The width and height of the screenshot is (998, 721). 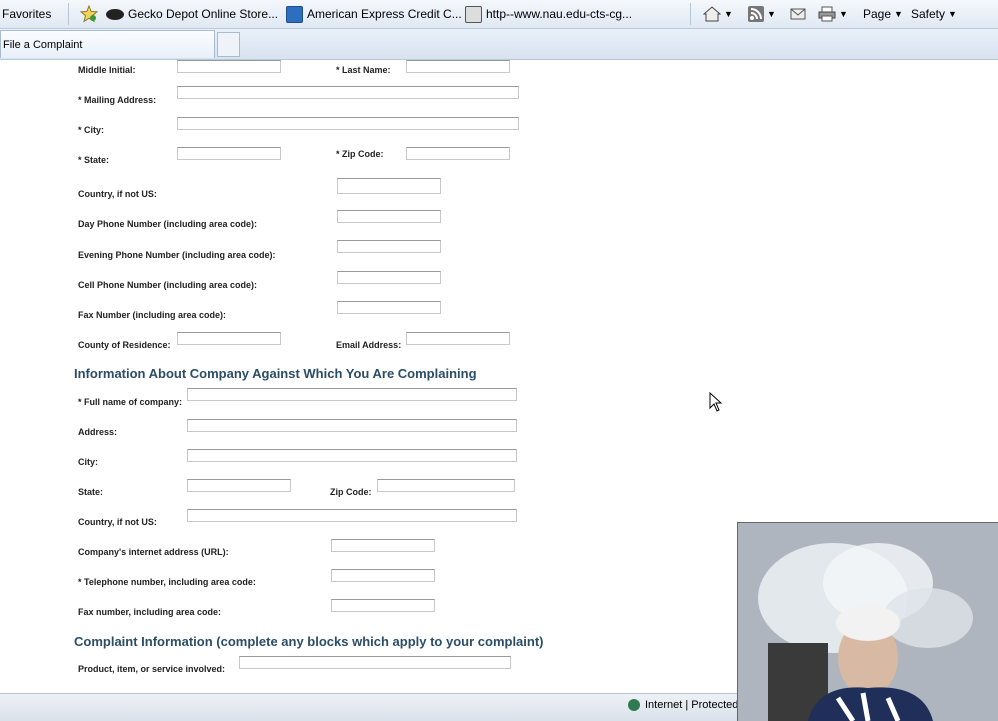 I want to click on company-address-input, so click(x=352, y=425).